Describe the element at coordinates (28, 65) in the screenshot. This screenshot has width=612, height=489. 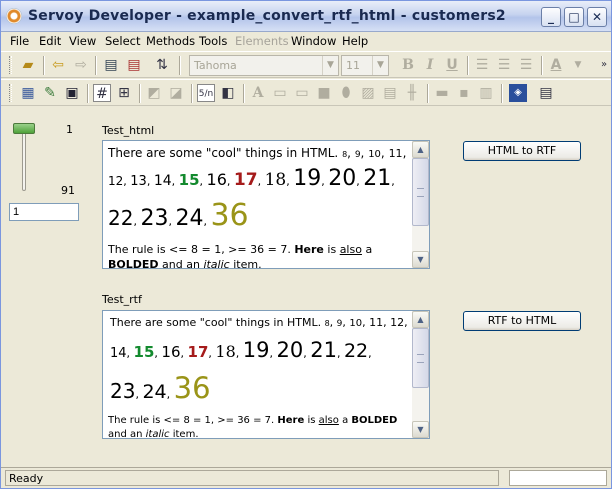
I see `open-folder-icon: ▰` at that location.